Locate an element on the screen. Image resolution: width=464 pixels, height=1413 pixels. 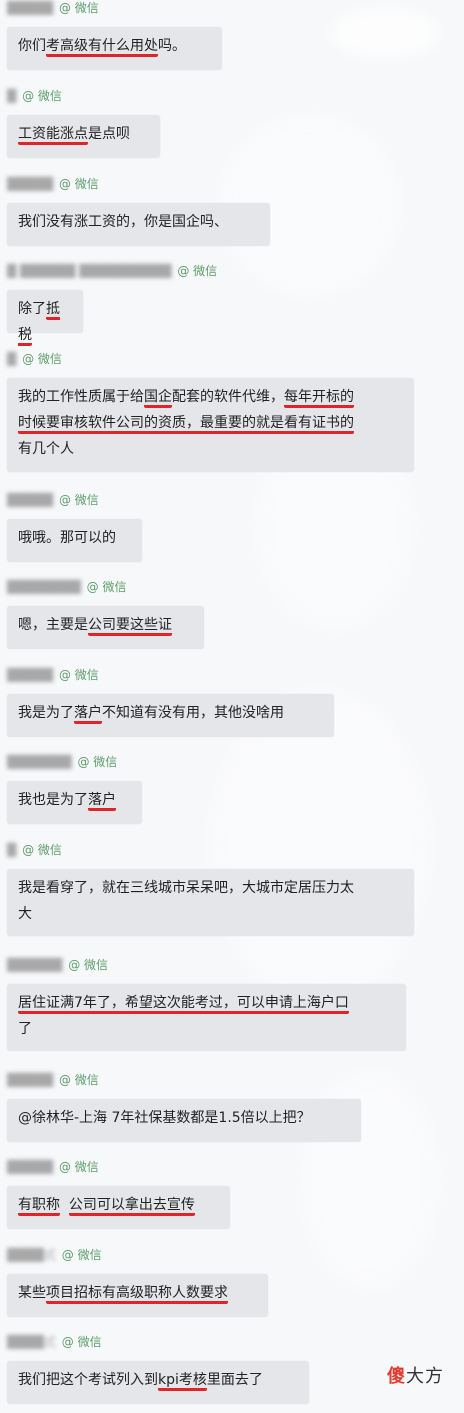
message-text: 我们没有涨工资的，你是国企吗、 is located at coordinates (123, 222).